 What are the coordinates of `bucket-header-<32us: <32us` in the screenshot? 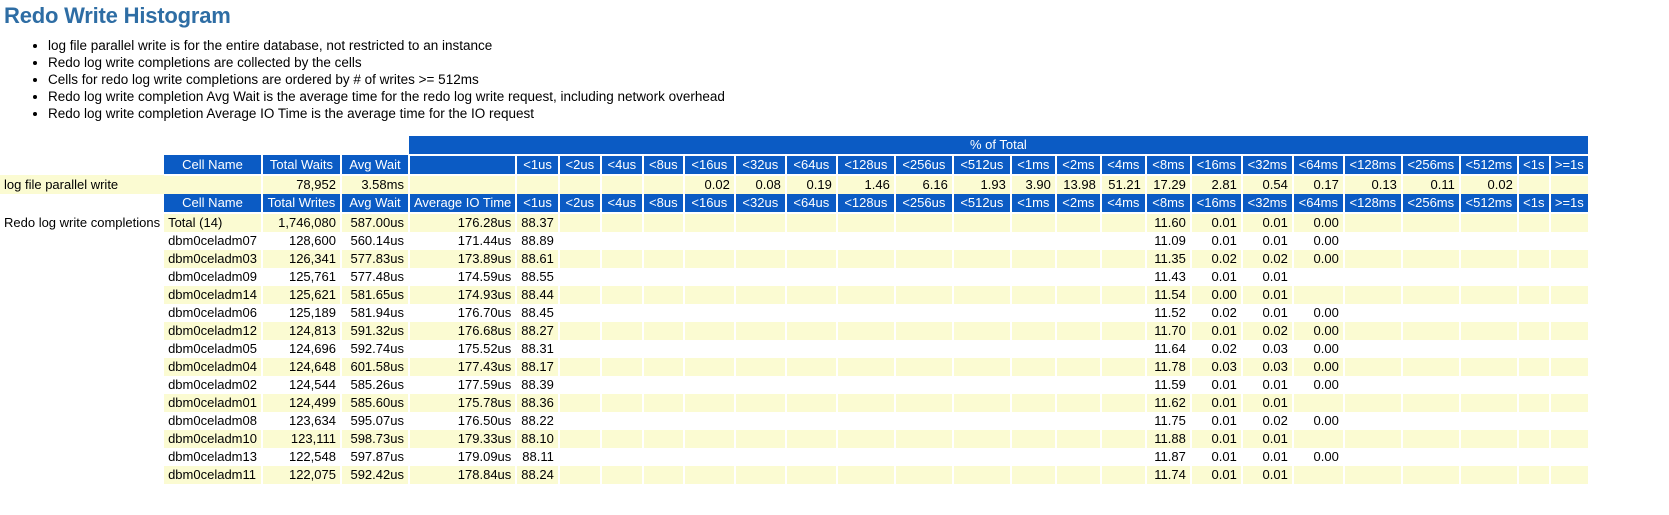 It's located at (760, 165).